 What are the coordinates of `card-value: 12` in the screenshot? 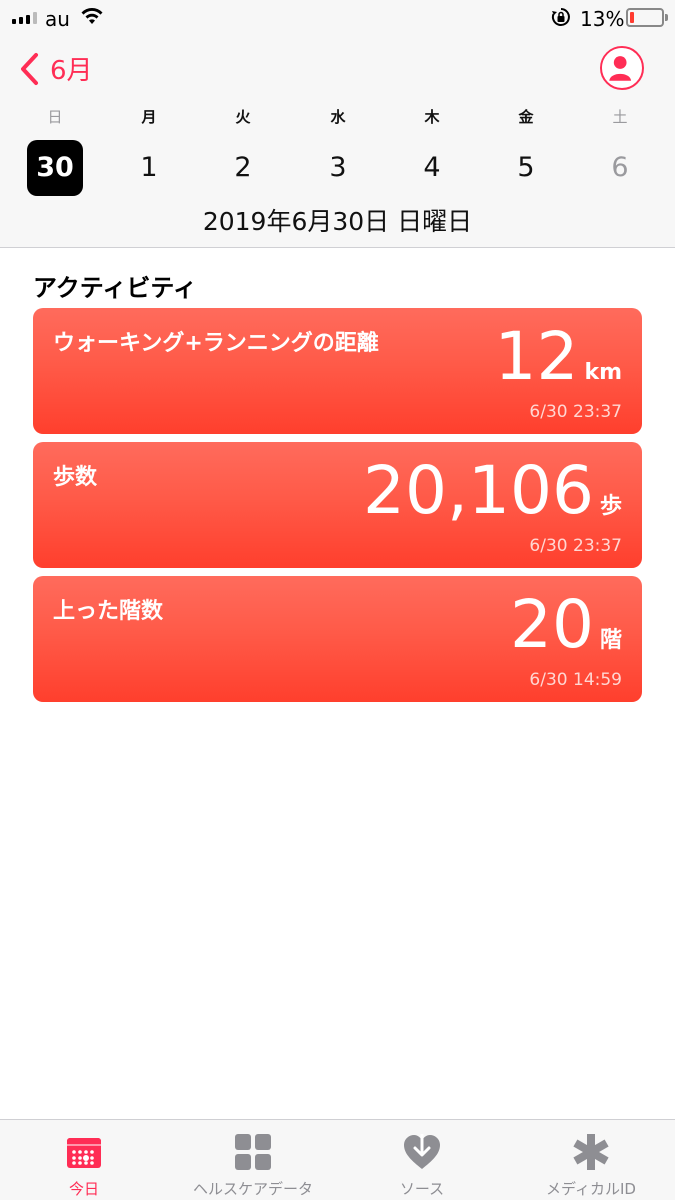 It's located at (536, 356).